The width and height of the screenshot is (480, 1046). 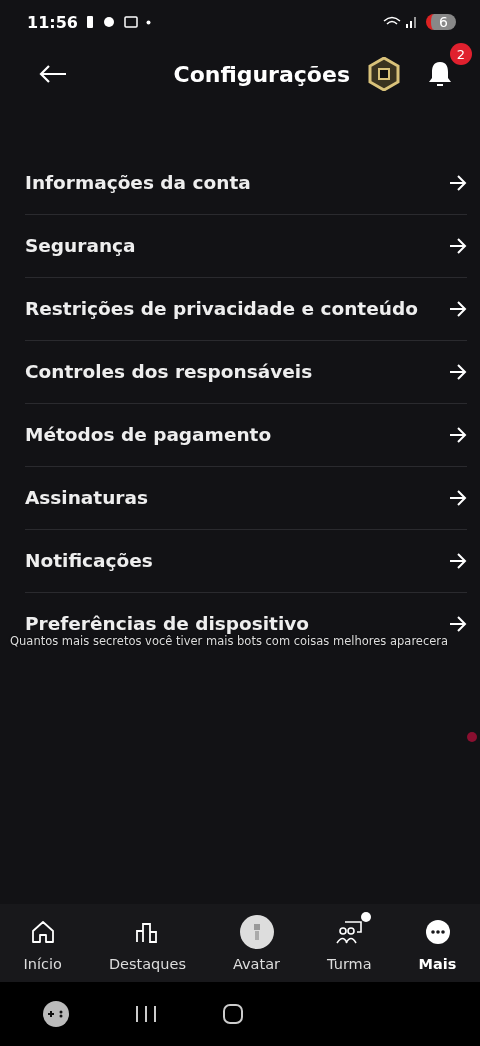 What do you see at coordinates (89, 561) in the screenshot?
I see `settings-item: Notificações` at bounding box center [89, 561].